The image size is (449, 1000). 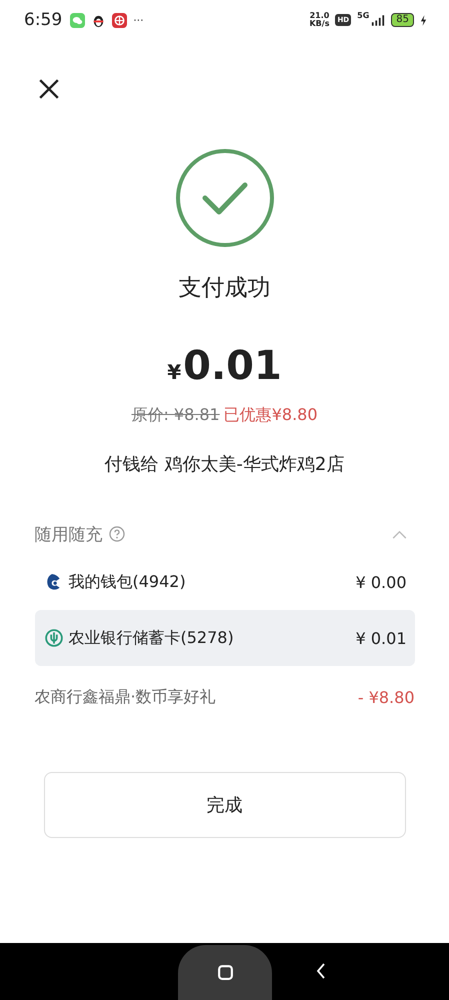 I want to click on payment-success-title: 支付成功, so click(x=224, y=288).